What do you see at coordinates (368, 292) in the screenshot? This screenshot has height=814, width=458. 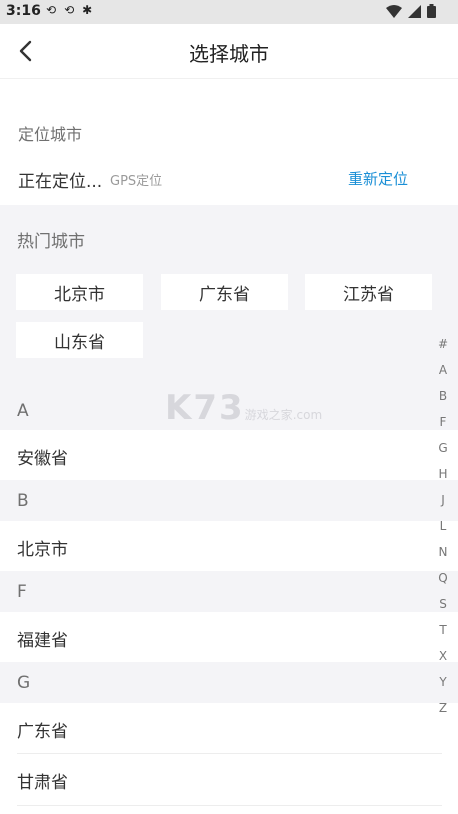 I see `hot-city-button: 江苏省` at bounding box center [368, 292].